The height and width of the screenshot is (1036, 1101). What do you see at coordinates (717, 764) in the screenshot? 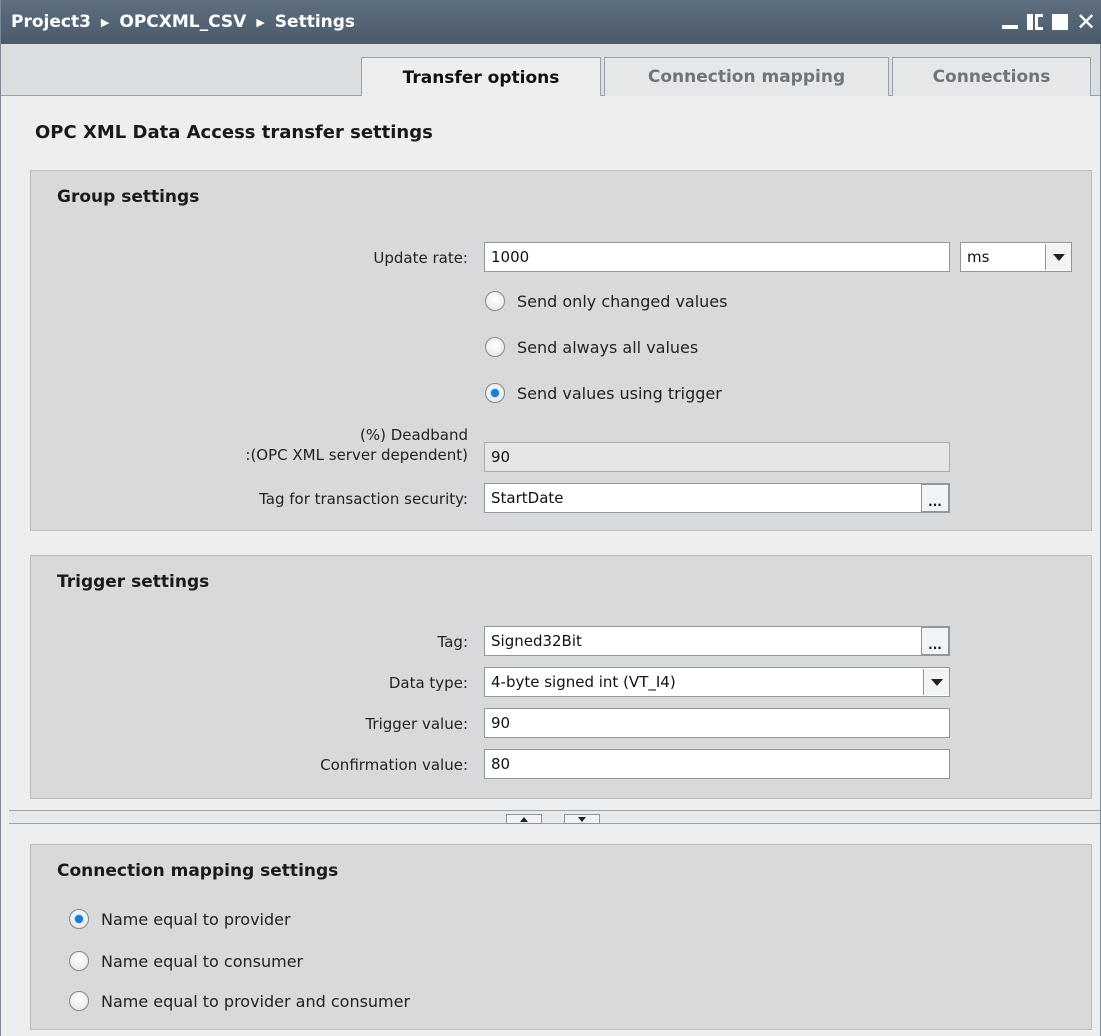
I see `confirmation-value-input: 80` at bounding box center [717, 764].